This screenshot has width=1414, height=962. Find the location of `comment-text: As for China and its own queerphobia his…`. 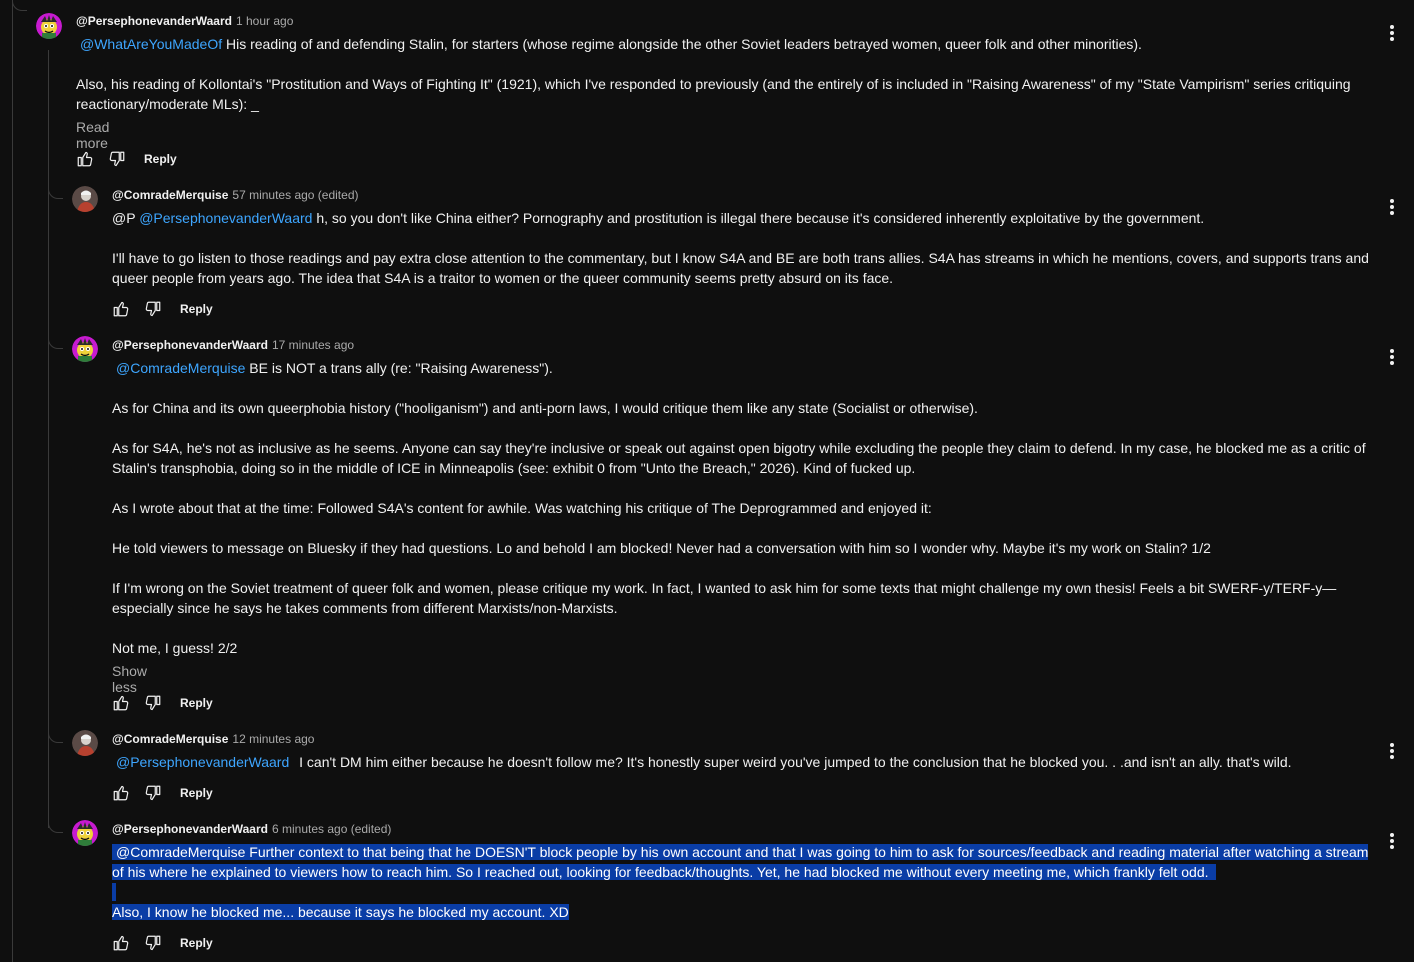

comment-text: As for China and its own queerphobia his… is located at coordinates (545, 408).